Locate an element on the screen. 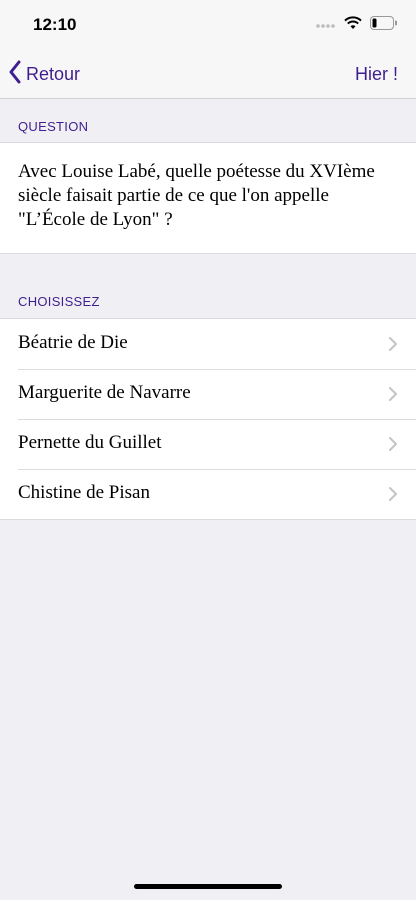  choice-item: Marguerite de Navarre is located at coordinates (208, 394).